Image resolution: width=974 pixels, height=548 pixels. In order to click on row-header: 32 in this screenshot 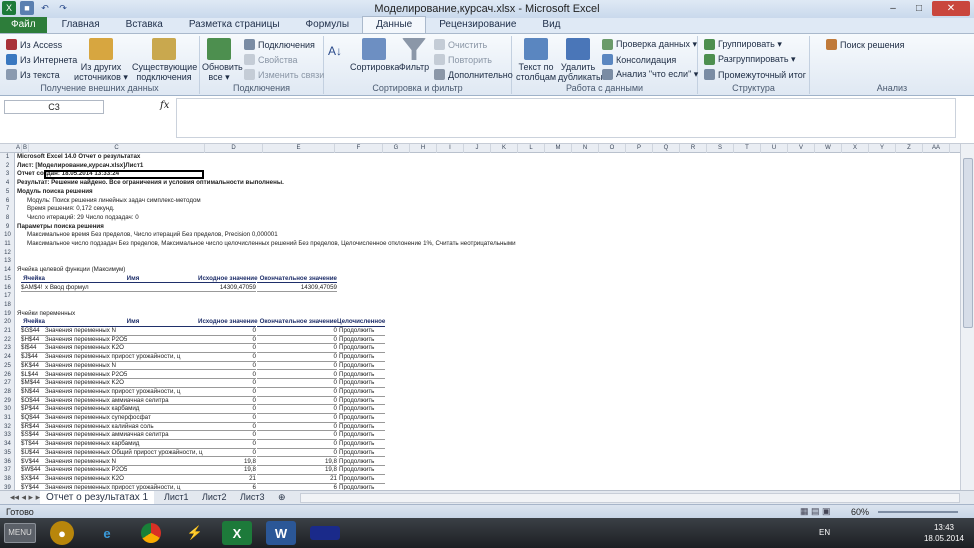, I will do `click(7, 427)`.